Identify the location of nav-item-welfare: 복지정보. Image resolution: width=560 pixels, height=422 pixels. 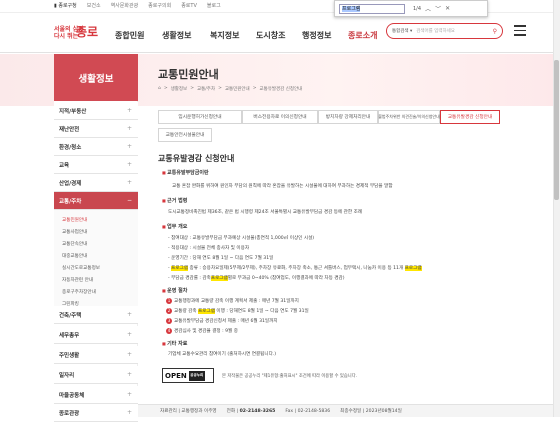
(224, 35).